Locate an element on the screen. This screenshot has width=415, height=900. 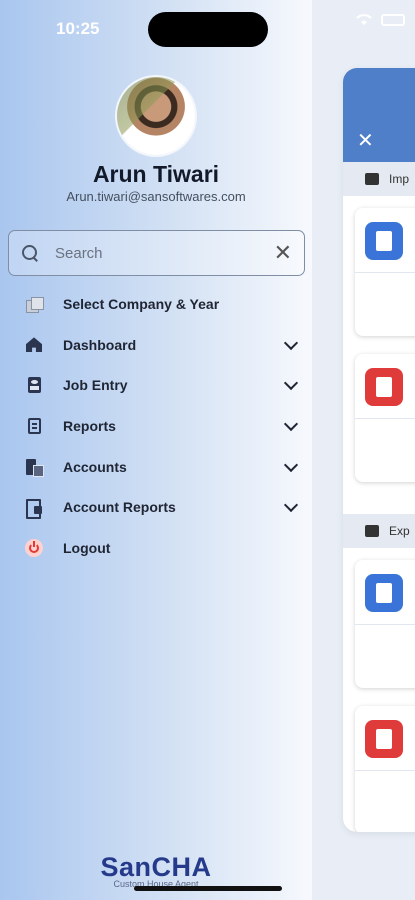
accounts-icon is located at coordinates (34, 467).